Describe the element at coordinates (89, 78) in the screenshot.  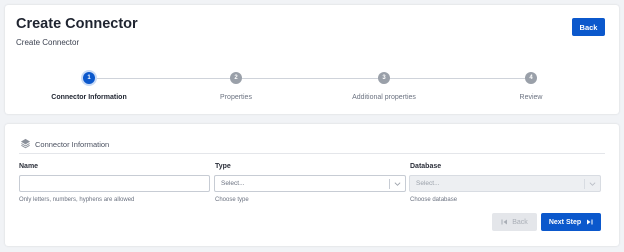
I see `step-1-circle: 1` at that location.